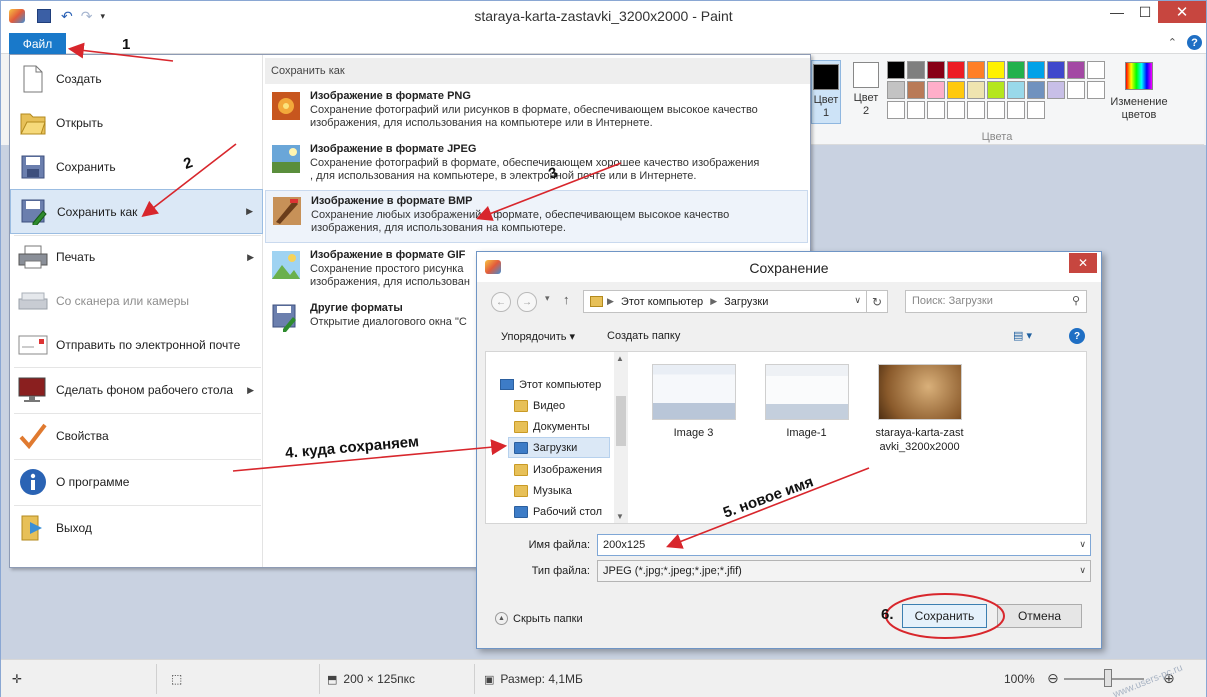 This screenshot has width=1207, height=697. I want to click on refresh-icon: ↻, so click(877, 301).